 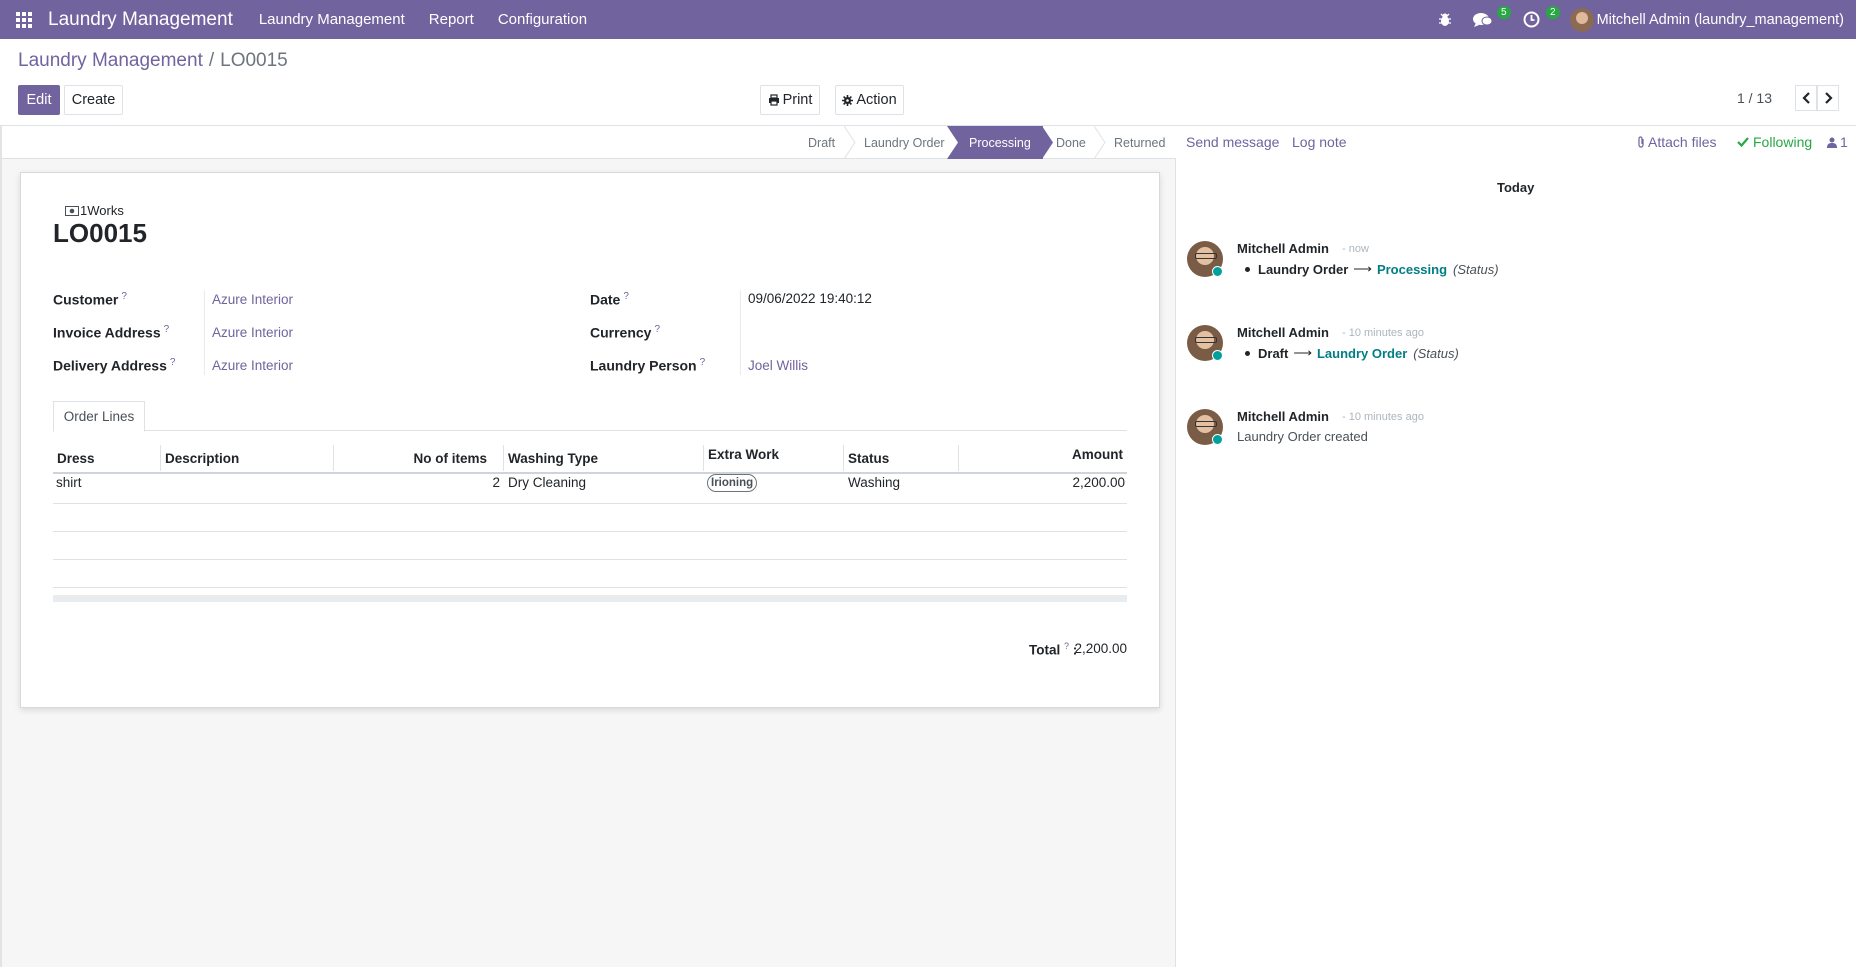 What do you see at coordinates (590, 416) in the screenshot?
I see `notebook-tabs: Order Lines` at bounding box center [590, 416].